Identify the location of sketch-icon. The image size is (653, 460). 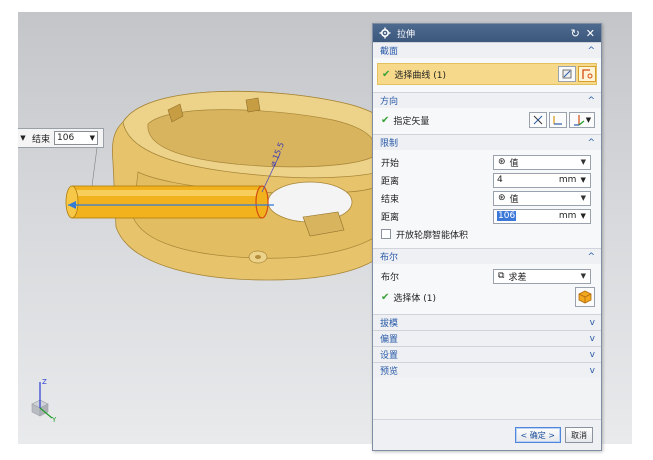
(567, 74).